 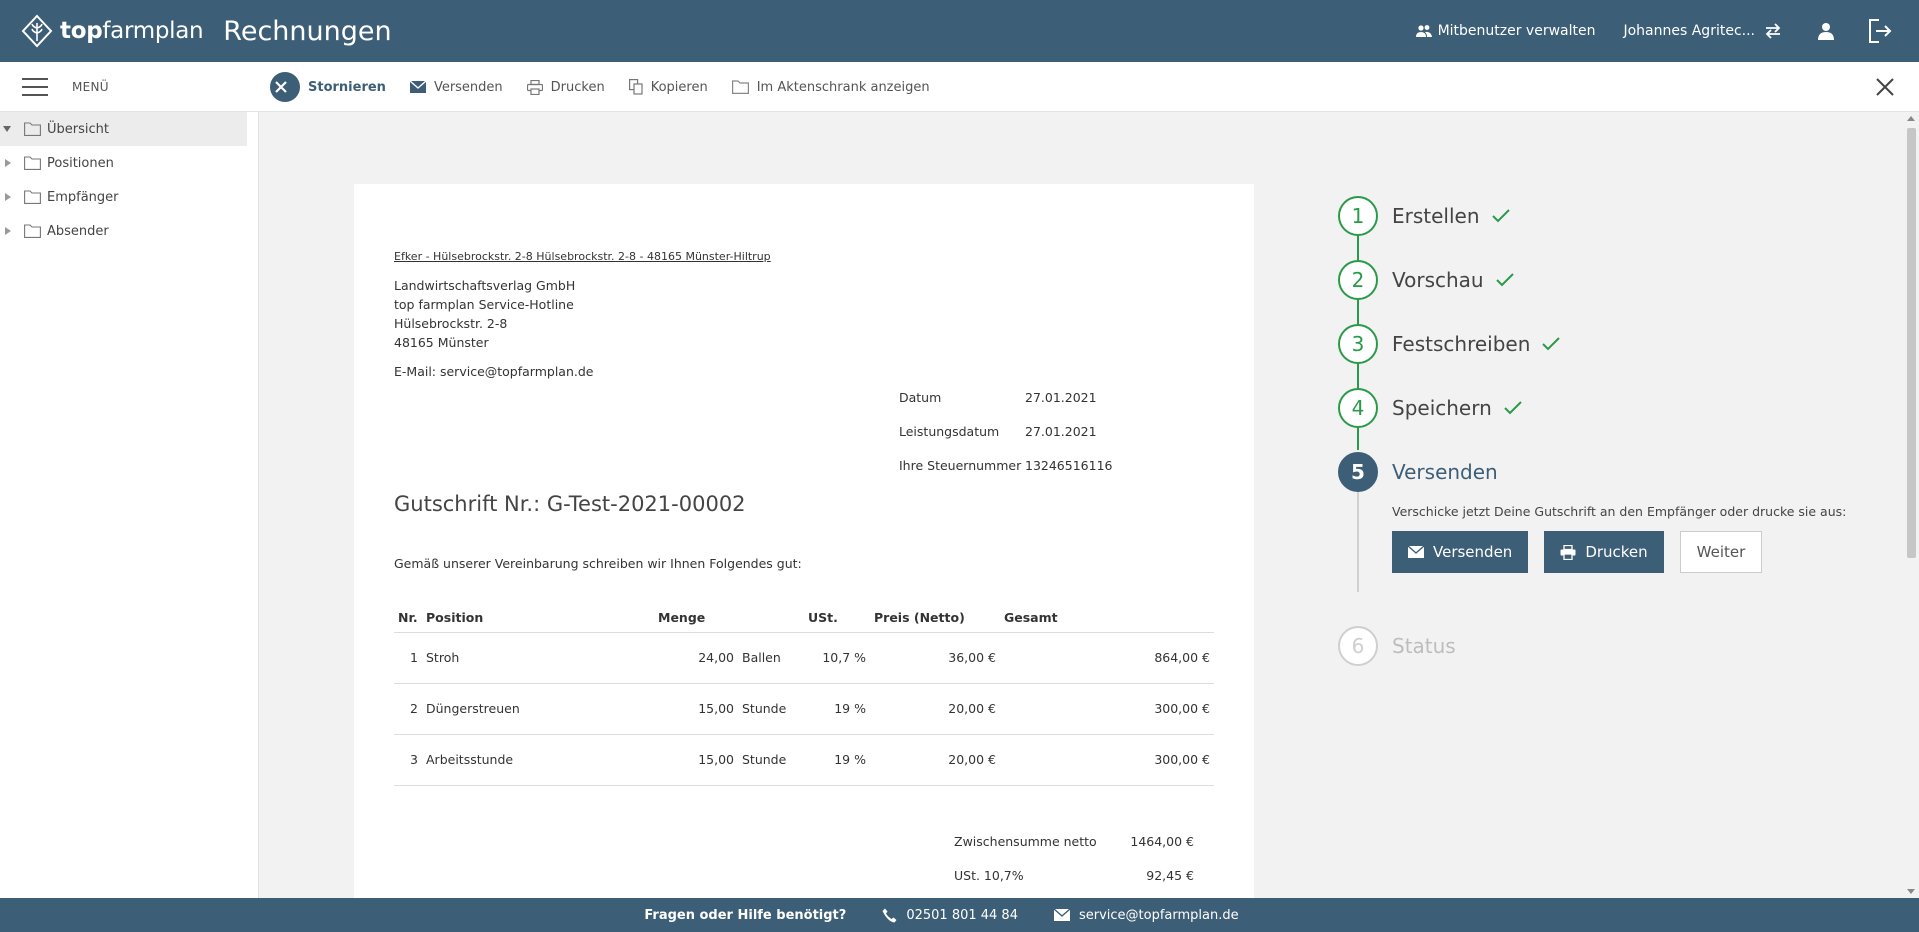 What do you see at coordinates (1911, 891) in the screenshot?
I see `scroll-down-icon` at bounding box center [1911, 891].